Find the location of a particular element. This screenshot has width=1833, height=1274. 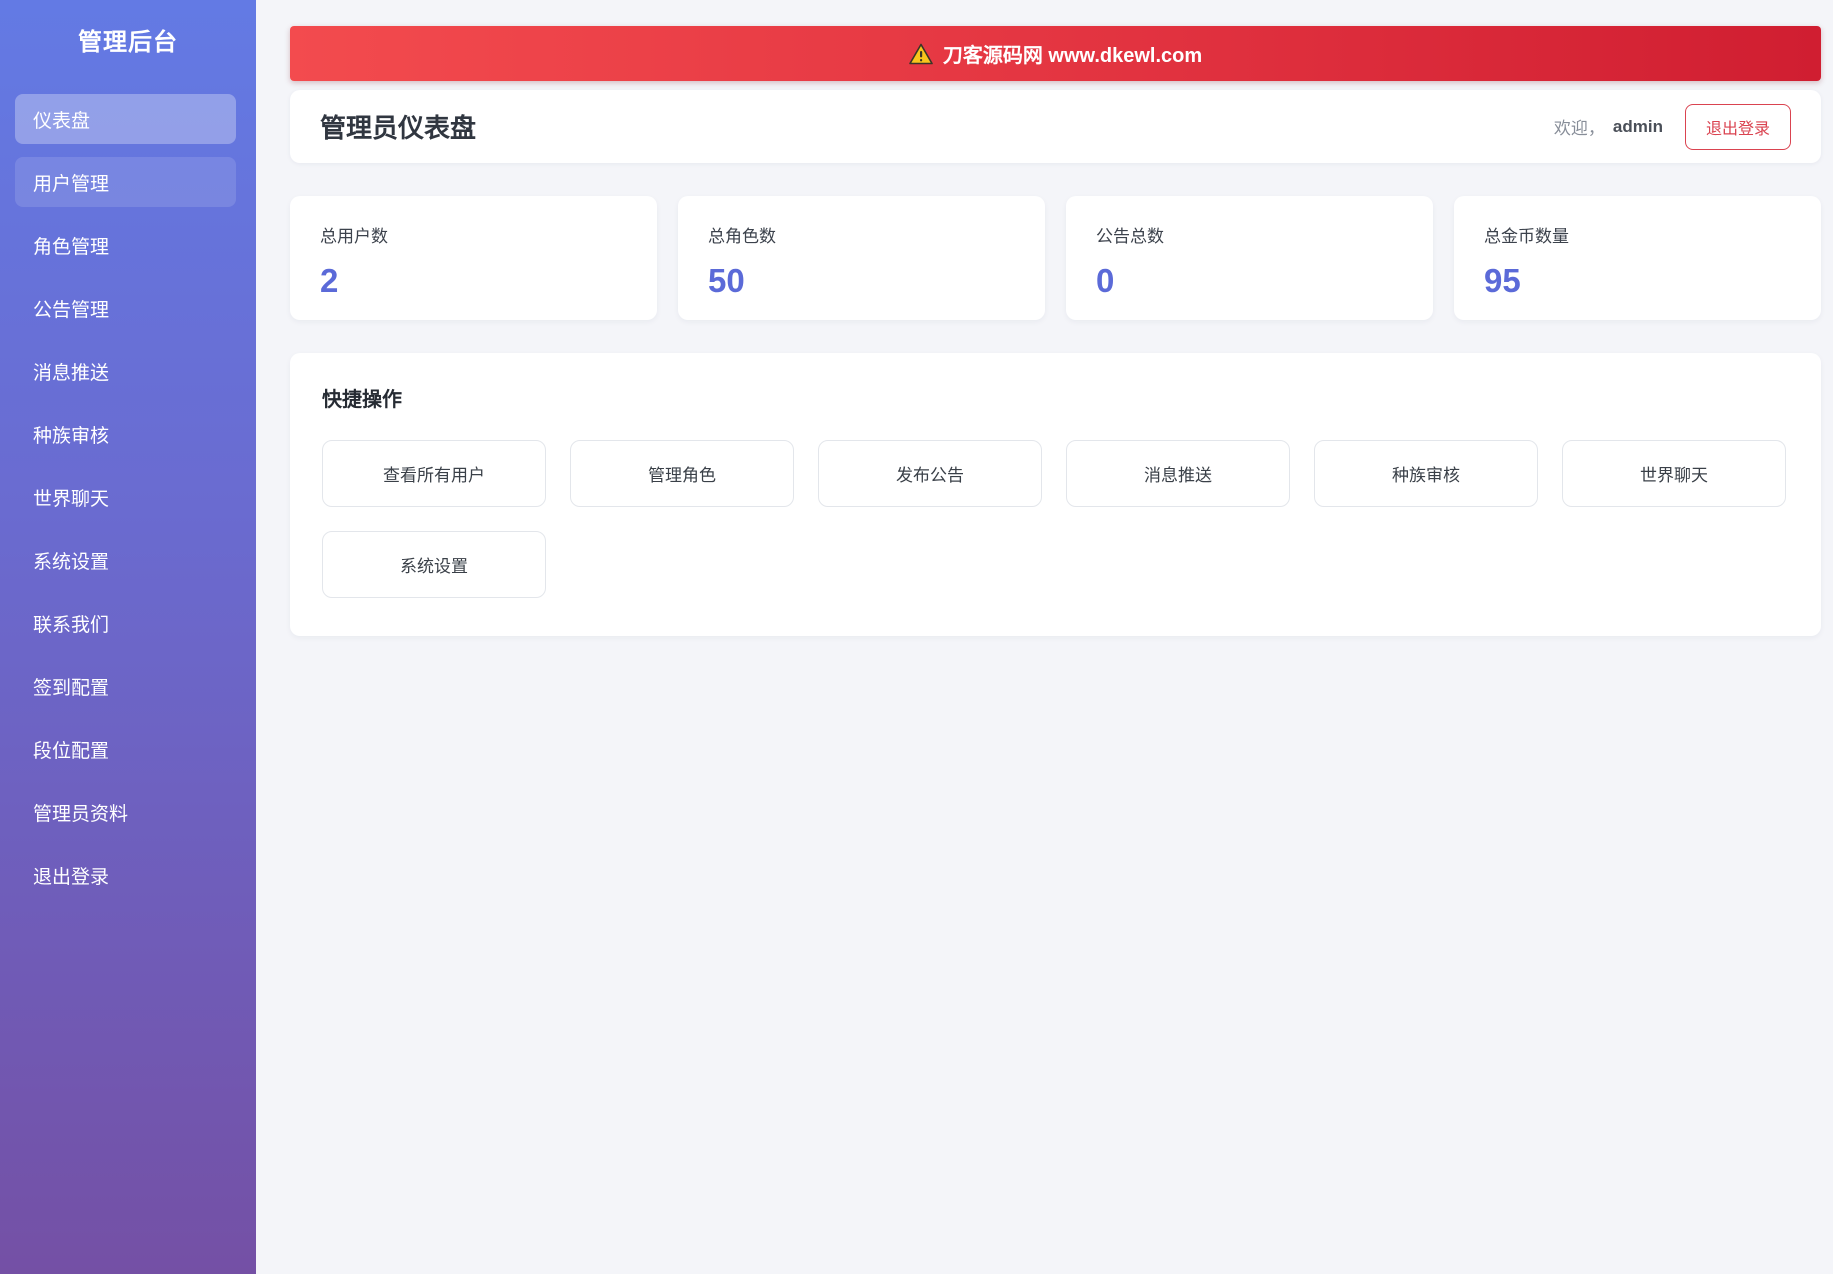

quick-actions-title: 快捷操作 is located at coordinates (362, 400).